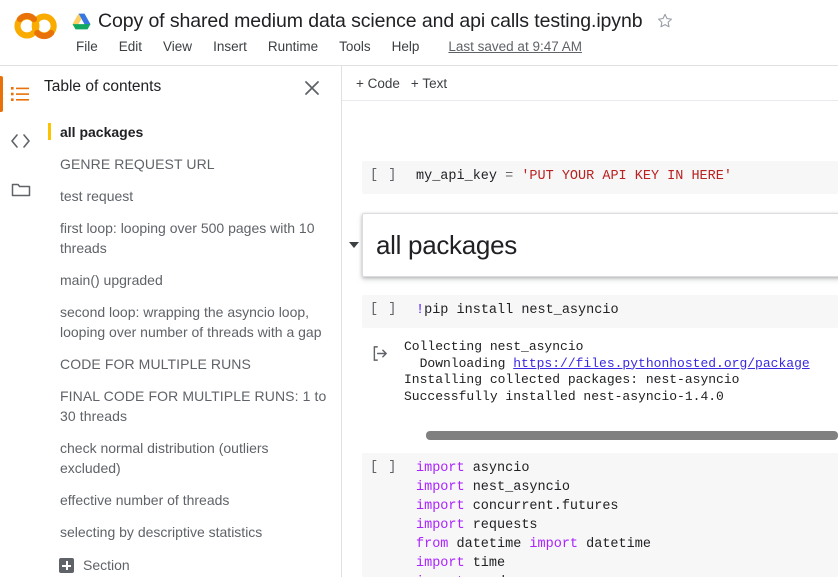  Describe the element at coordinates (440, 487) in the screenshot. I see `code-token-kw-1: import` at that location.